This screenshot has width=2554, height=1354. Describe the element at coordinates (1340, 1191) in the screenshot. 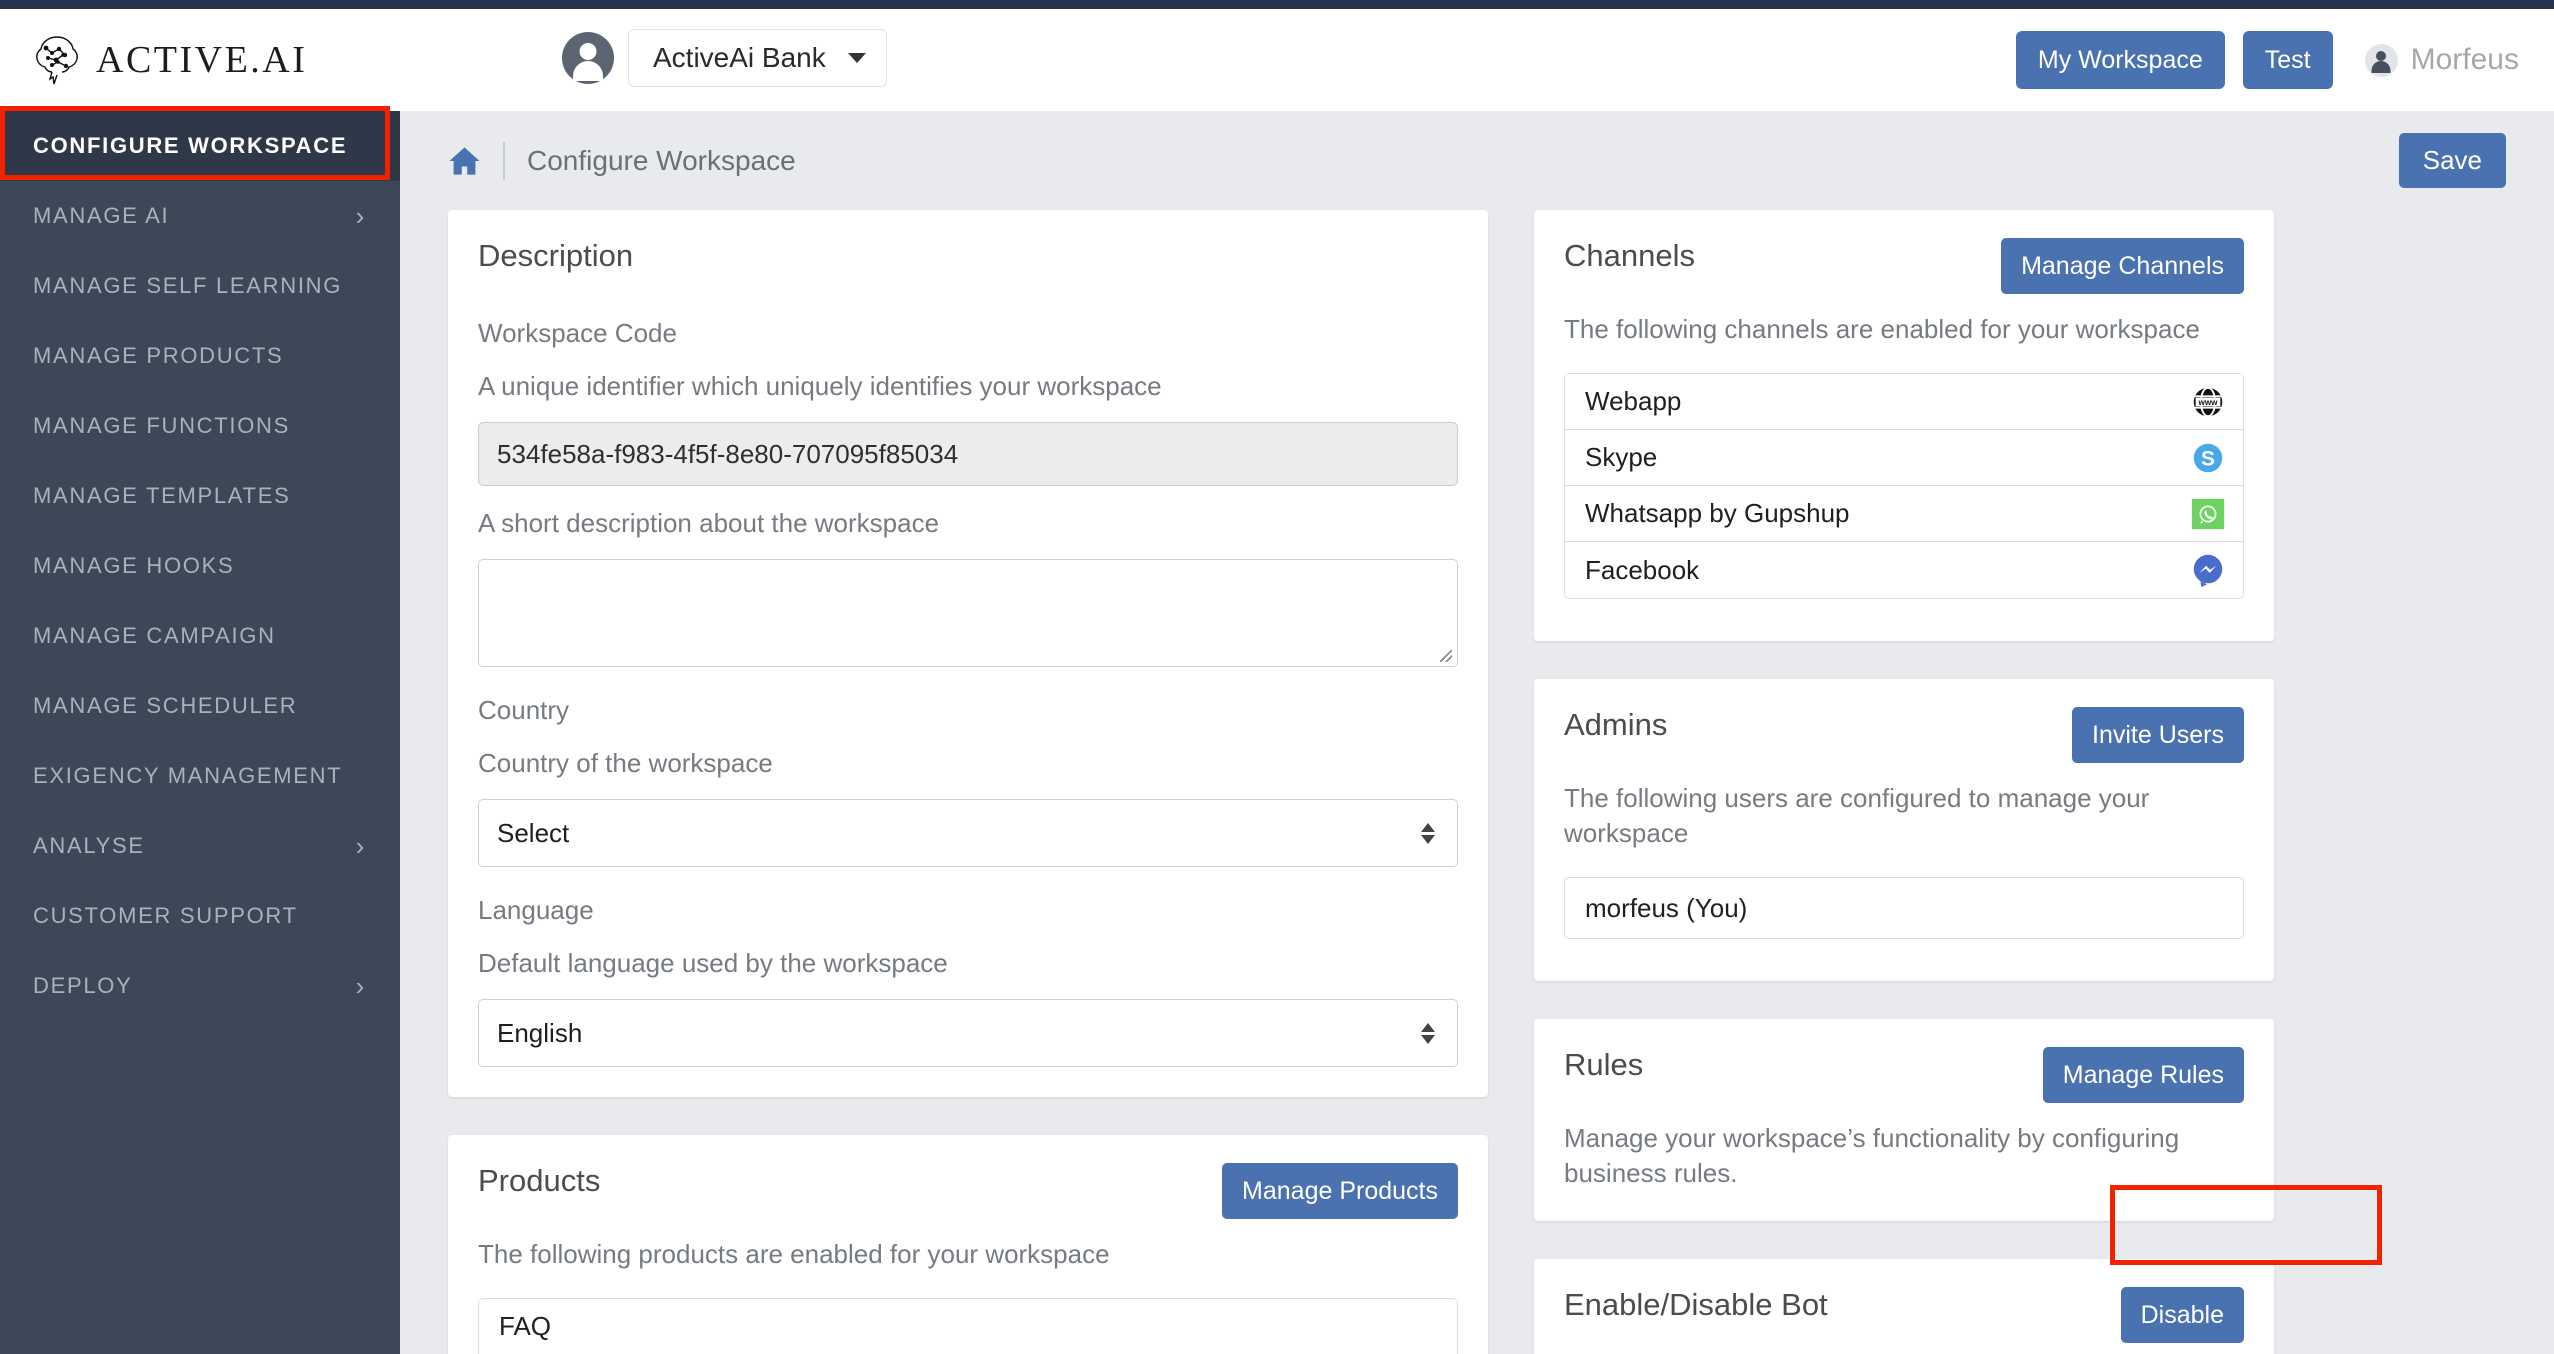

I see `manage-products-button: Manage Products` at that location.